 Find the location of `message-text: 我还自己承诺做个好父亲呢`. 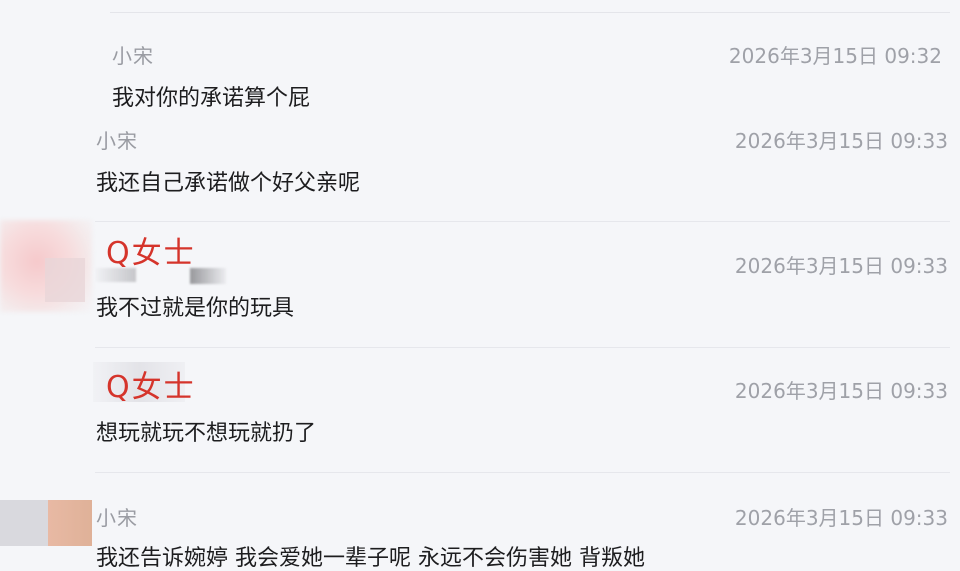

message-text: 我还自己承诺做个好父亲呢 is located at coordinates (228, 183).